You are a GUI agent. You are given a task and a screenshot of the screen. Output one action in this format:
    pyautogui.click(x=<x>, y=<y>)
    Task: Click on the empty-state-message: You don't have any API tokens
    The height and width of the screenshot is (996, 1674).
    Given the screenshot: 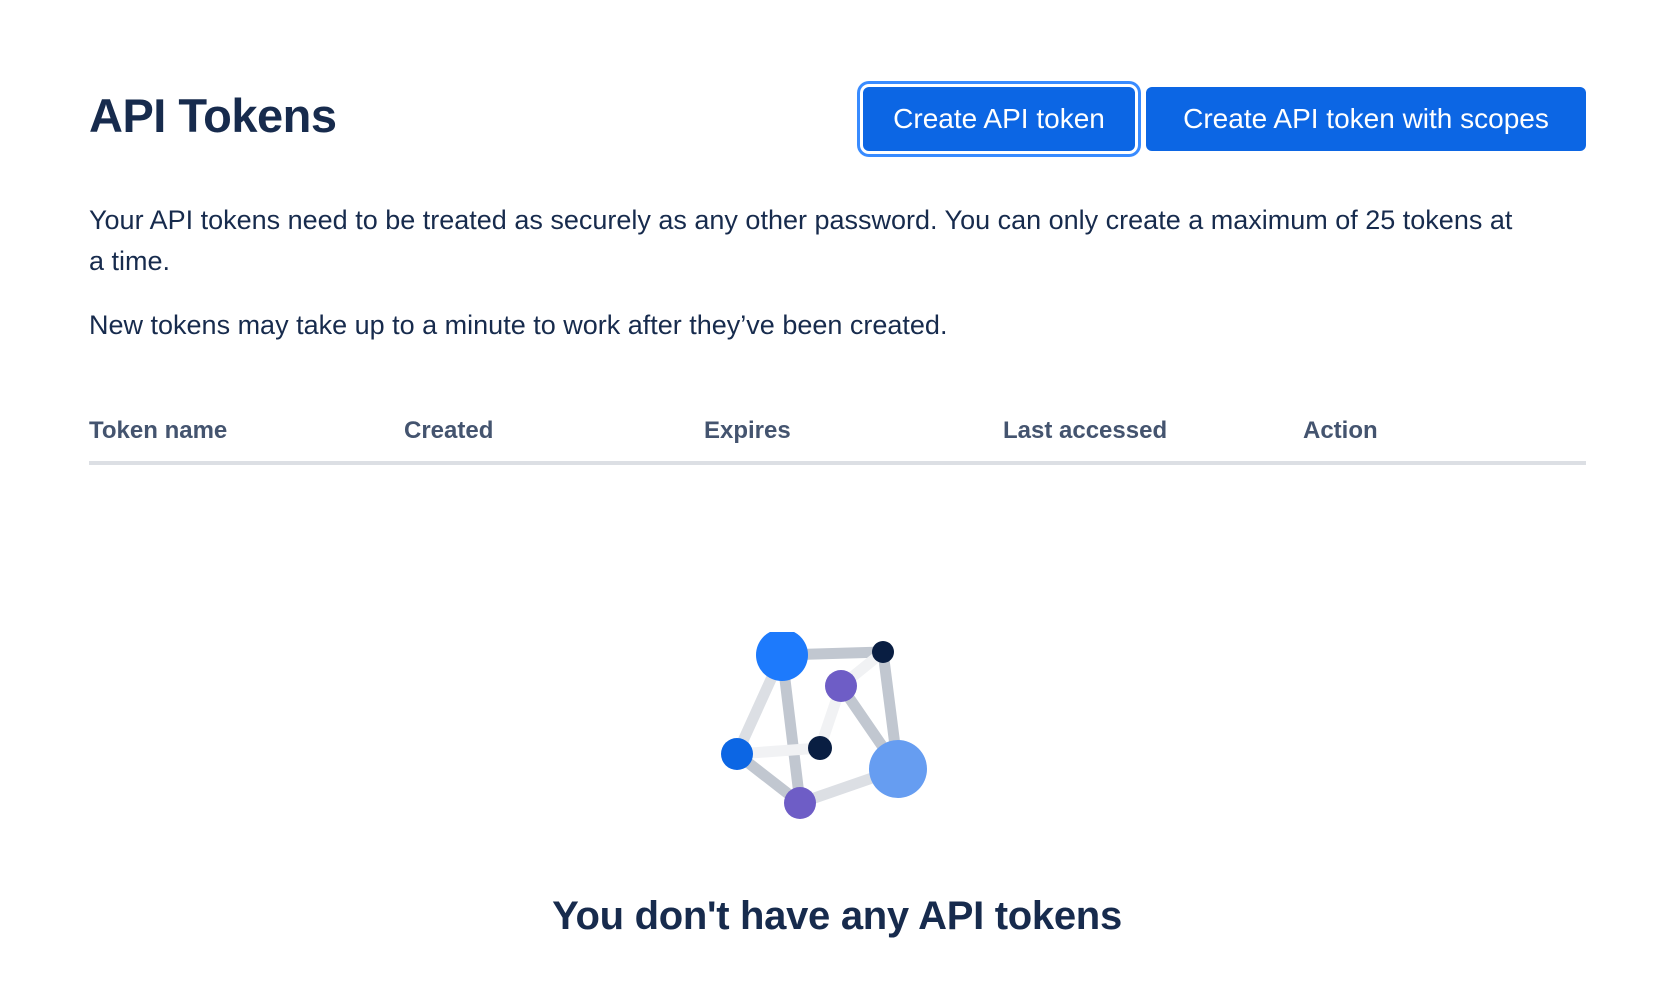 What is the action you would take?
    pyautogui.click(x=837, y=916)
    